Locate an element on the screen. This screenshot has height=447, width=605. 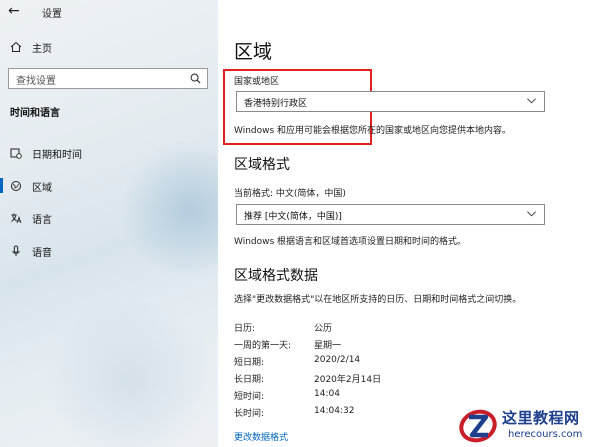
watermark-text-cn: 这里教程网 is located at coordinates (541, 418).